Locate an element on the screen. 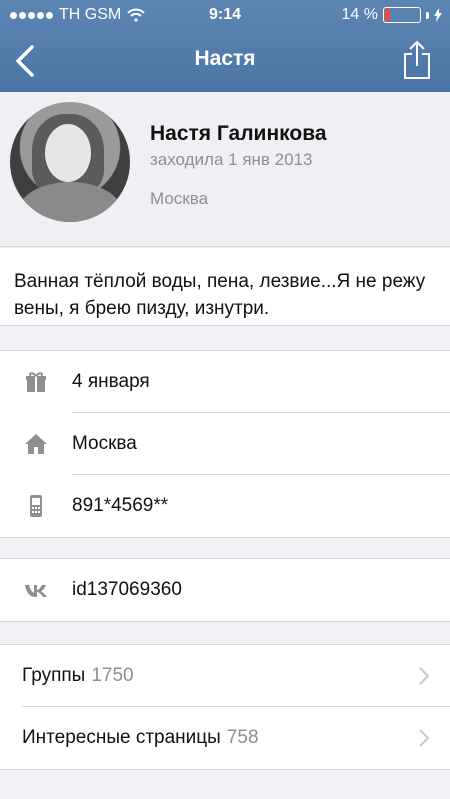  nav-bar: Настя is located at coordinates (225, 61).